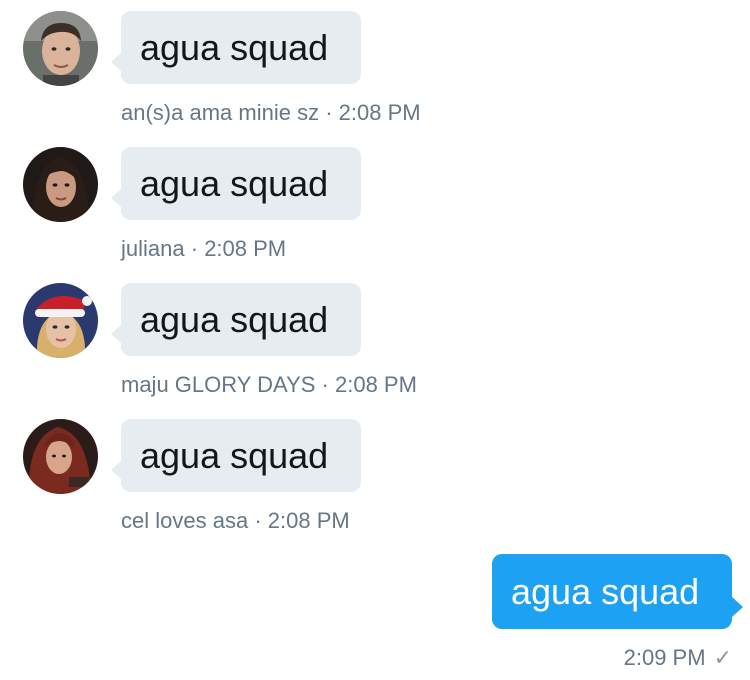 This screenshot has height=680, width=750. What do you see at coordinates (722, 657) in the screenshot?
I see `checkmark-icon: ✓` at bounding box center [722, 657].